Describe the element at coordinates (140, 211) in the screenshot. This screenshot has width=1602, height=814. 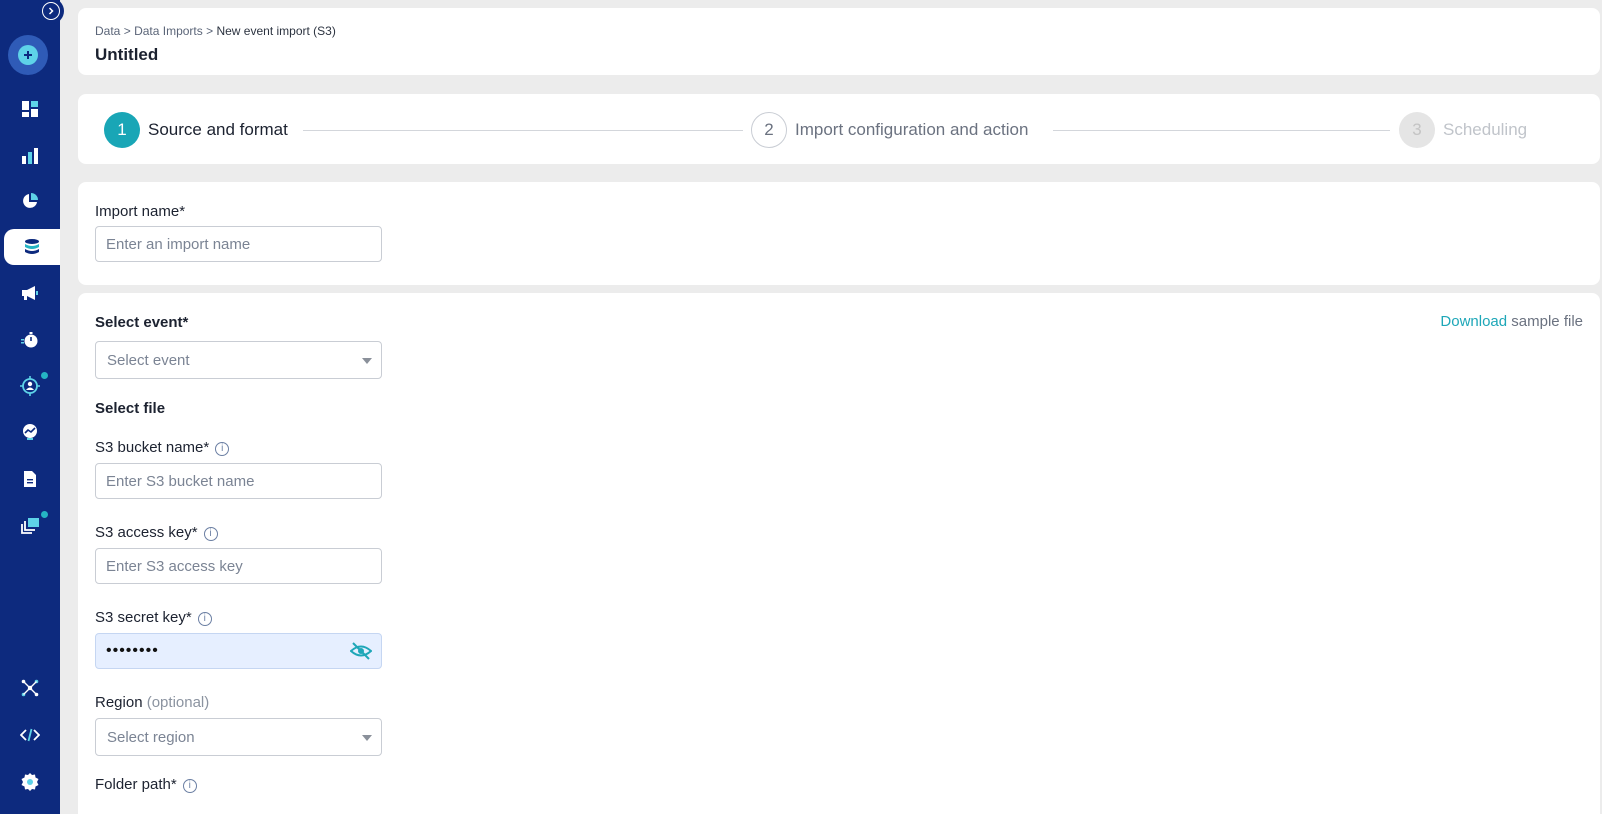
I see `import-name-label: Import name*` at that location.